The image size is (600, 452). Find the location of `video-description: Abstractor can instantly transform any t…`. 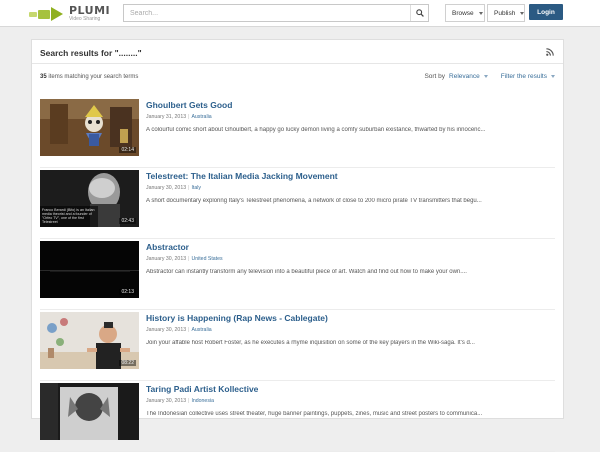

video-description: Abstractor can instantly transform any t… is located at coordinates (306, 272).